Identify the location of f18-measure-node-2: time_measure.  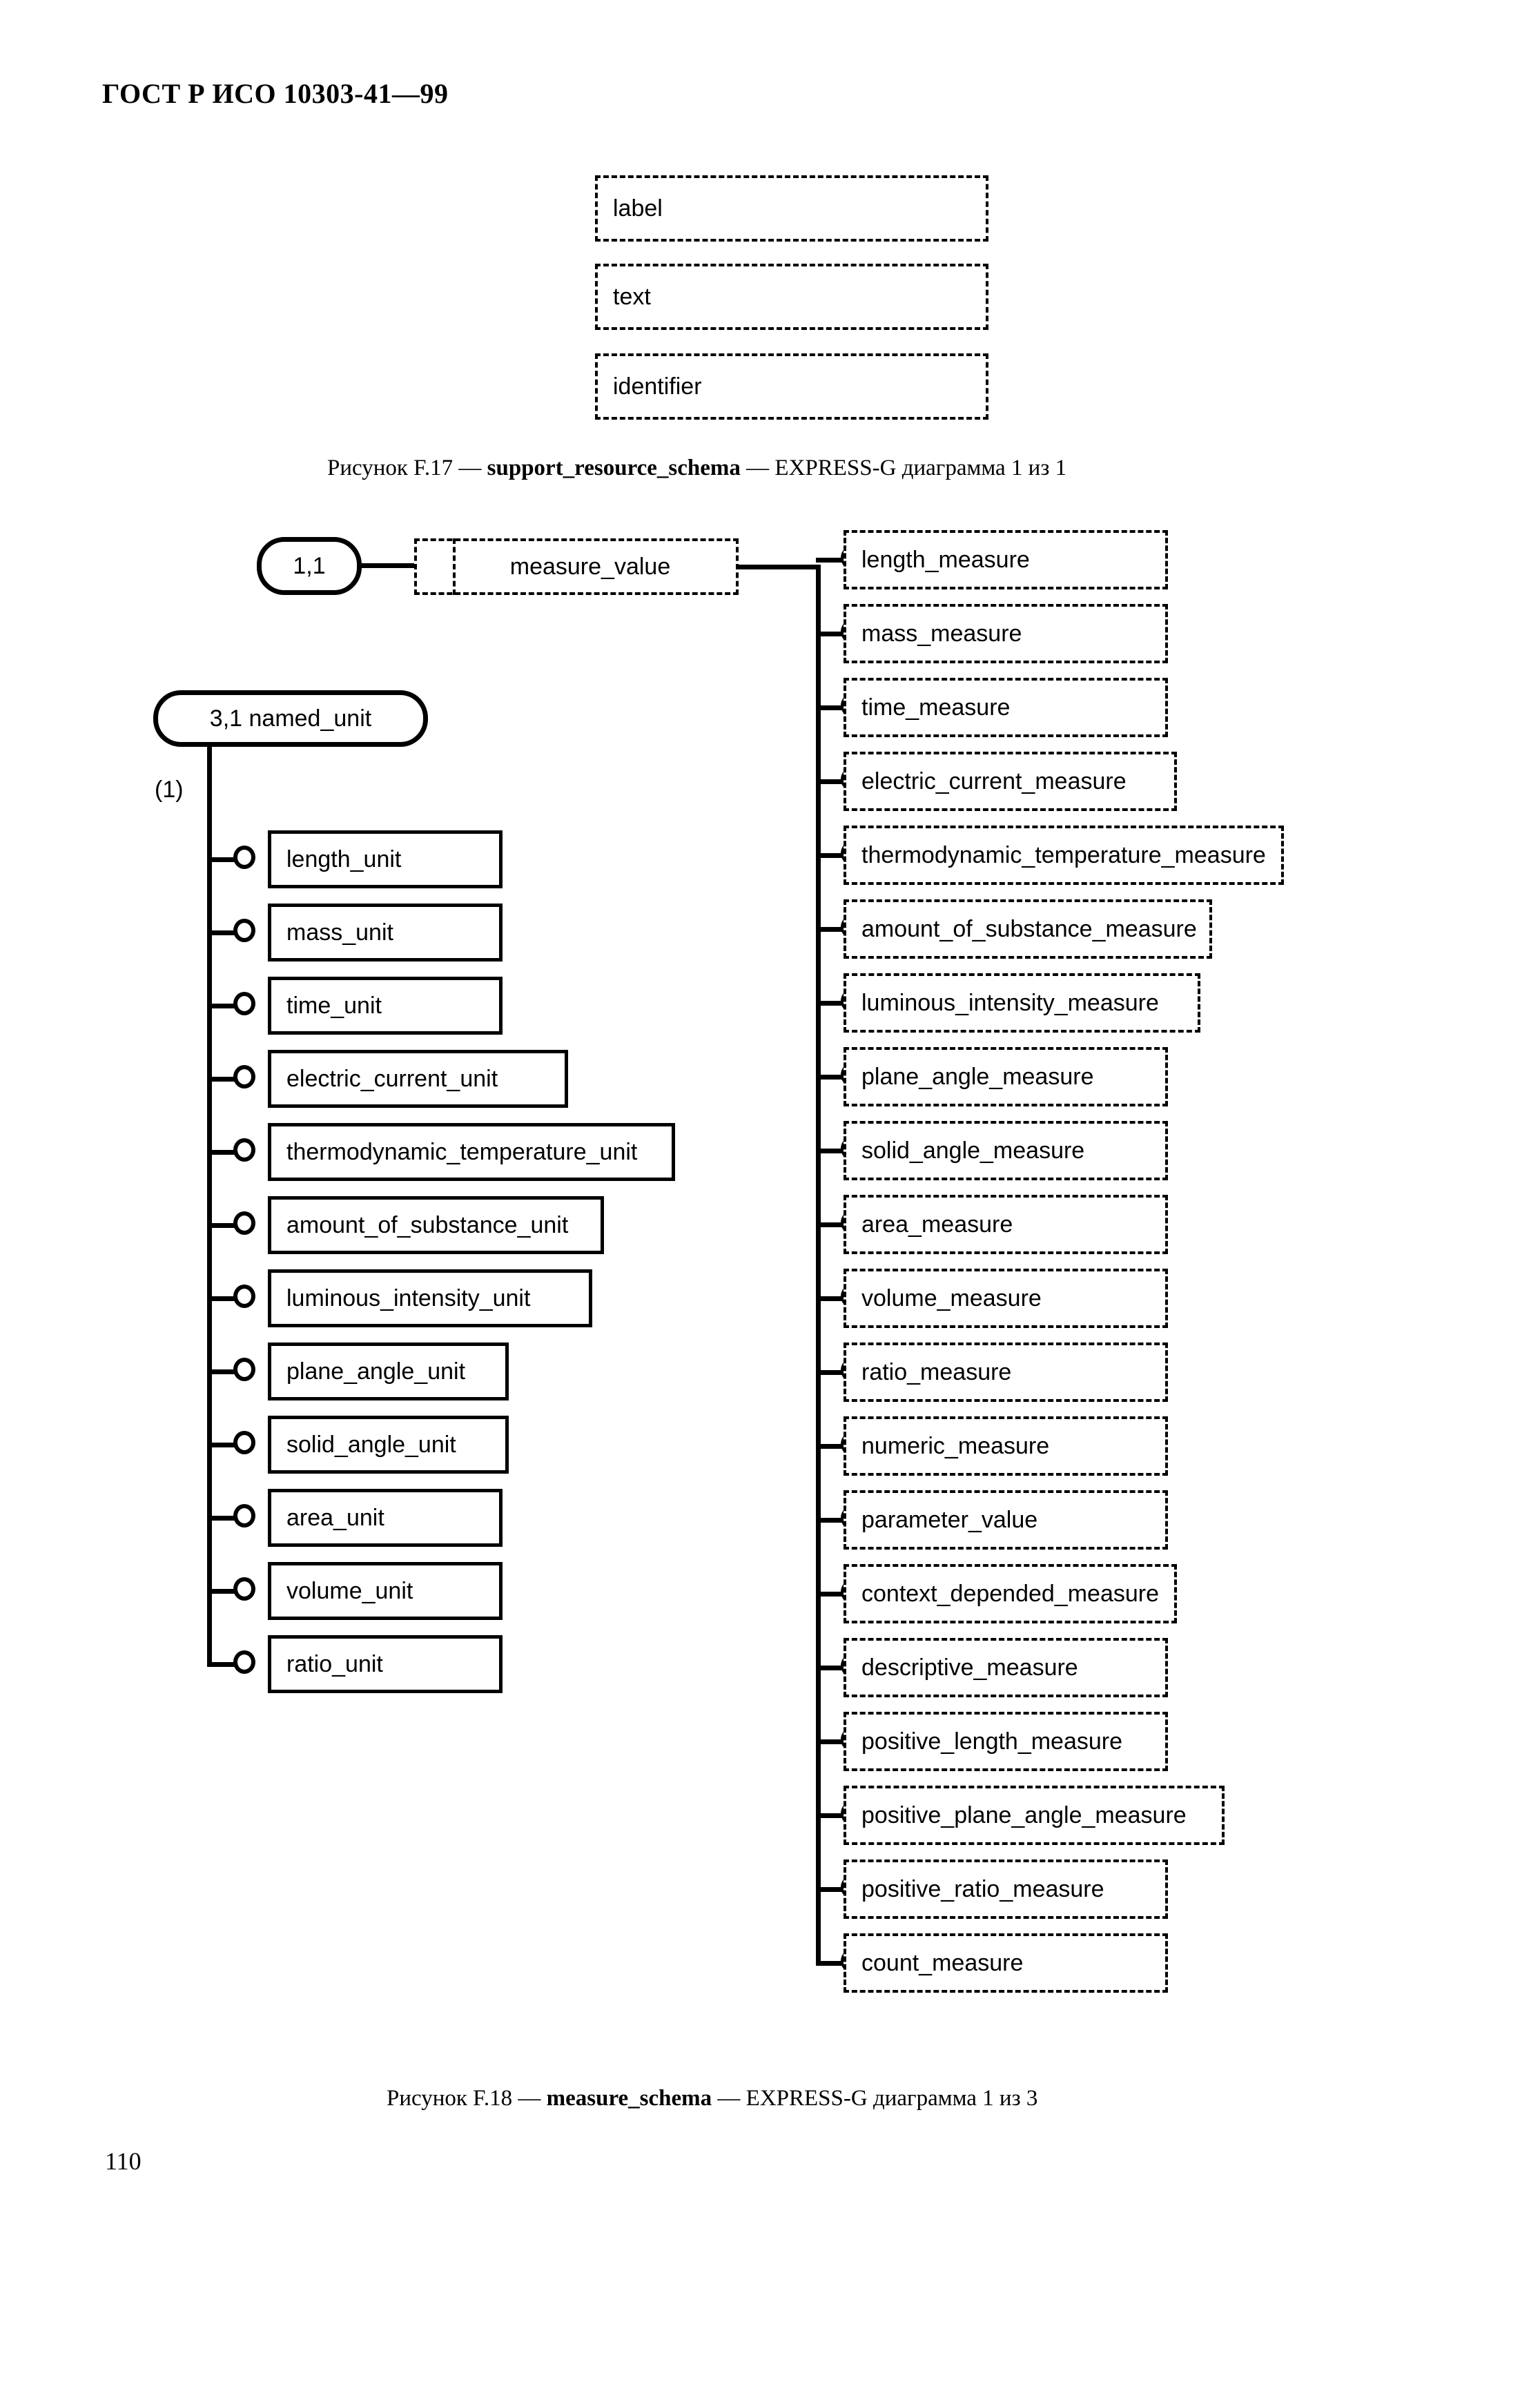
(1006, 707).